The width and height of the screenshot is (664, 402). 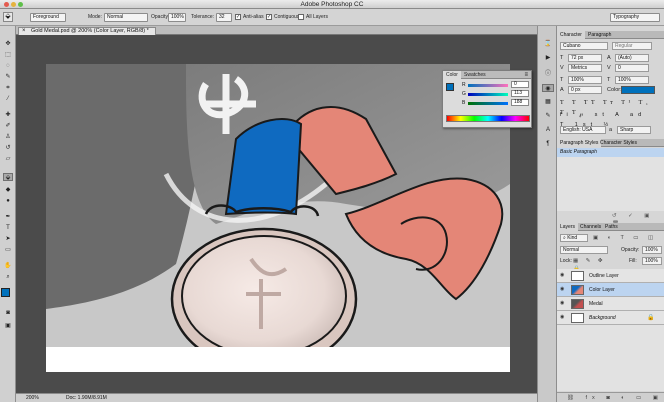 What do you see at coordinates (475, 75) in the screenshot?
I see `tab-swatches: Swatches` at bounding box center [475, 75].